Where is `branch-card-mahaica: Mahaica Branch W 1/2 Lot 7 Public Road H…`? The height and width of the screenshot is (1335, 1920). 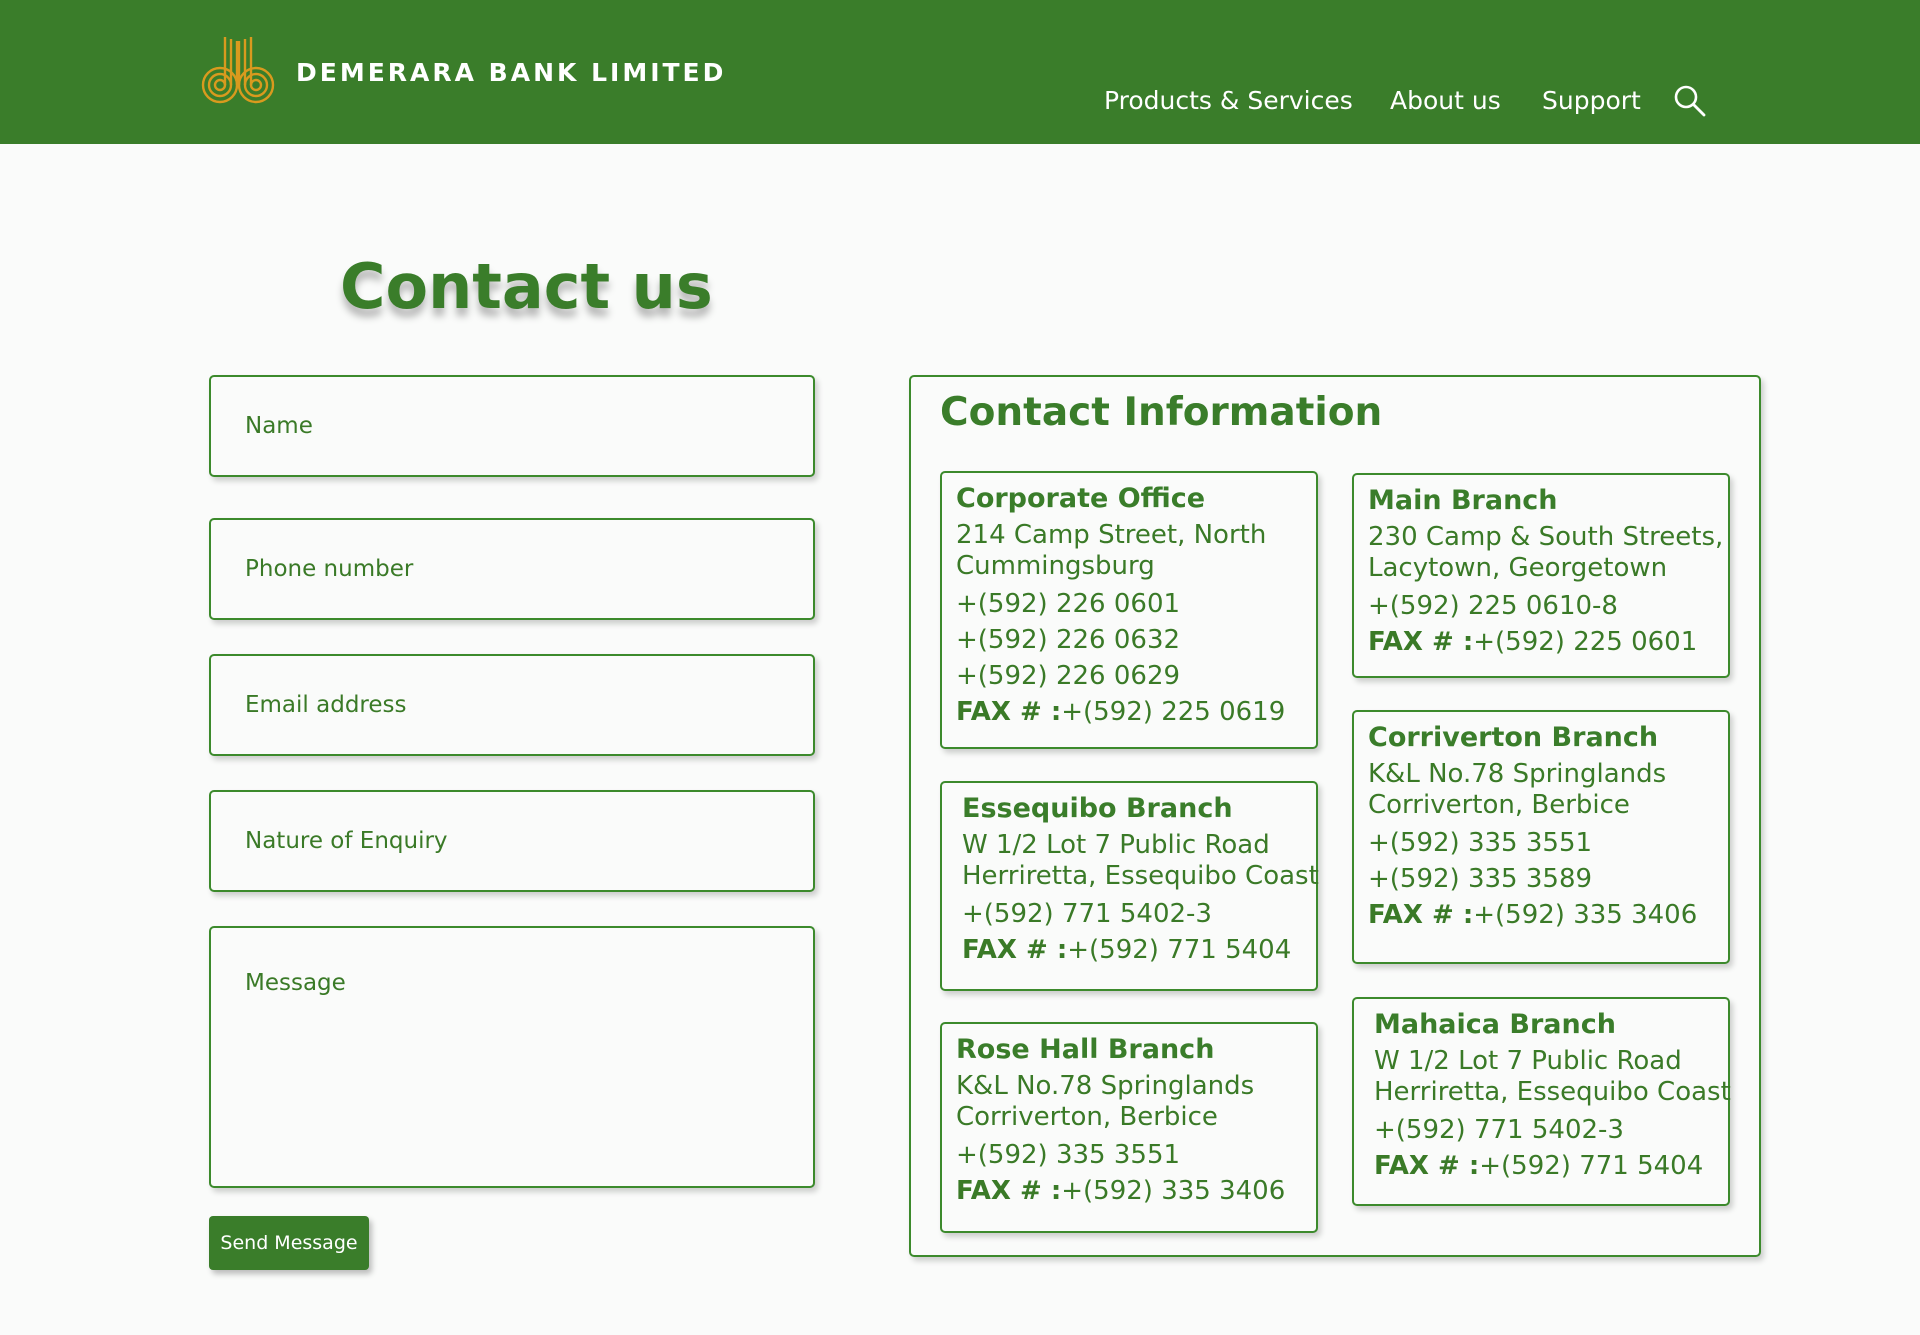
branch-card-mahaica: Mahaica Branch W 1/2 Lot 7 Public Road H… is located at coordinates (1541, 1101).